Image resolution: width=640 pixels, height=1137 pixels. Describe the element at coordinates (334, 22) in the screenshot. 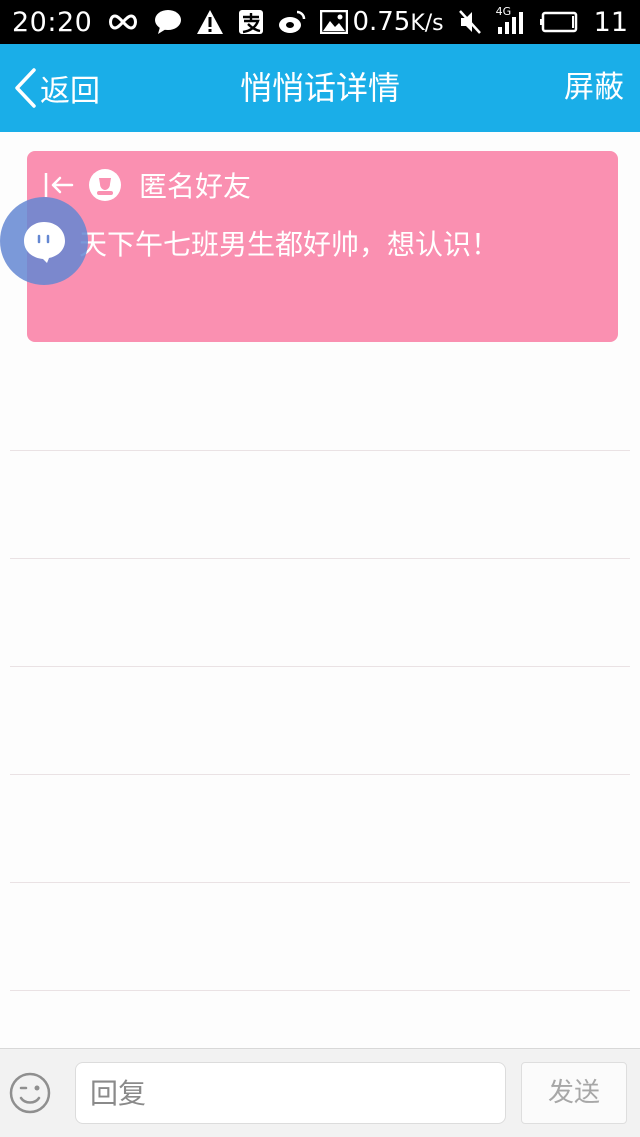

I see `image-icon` at that location.